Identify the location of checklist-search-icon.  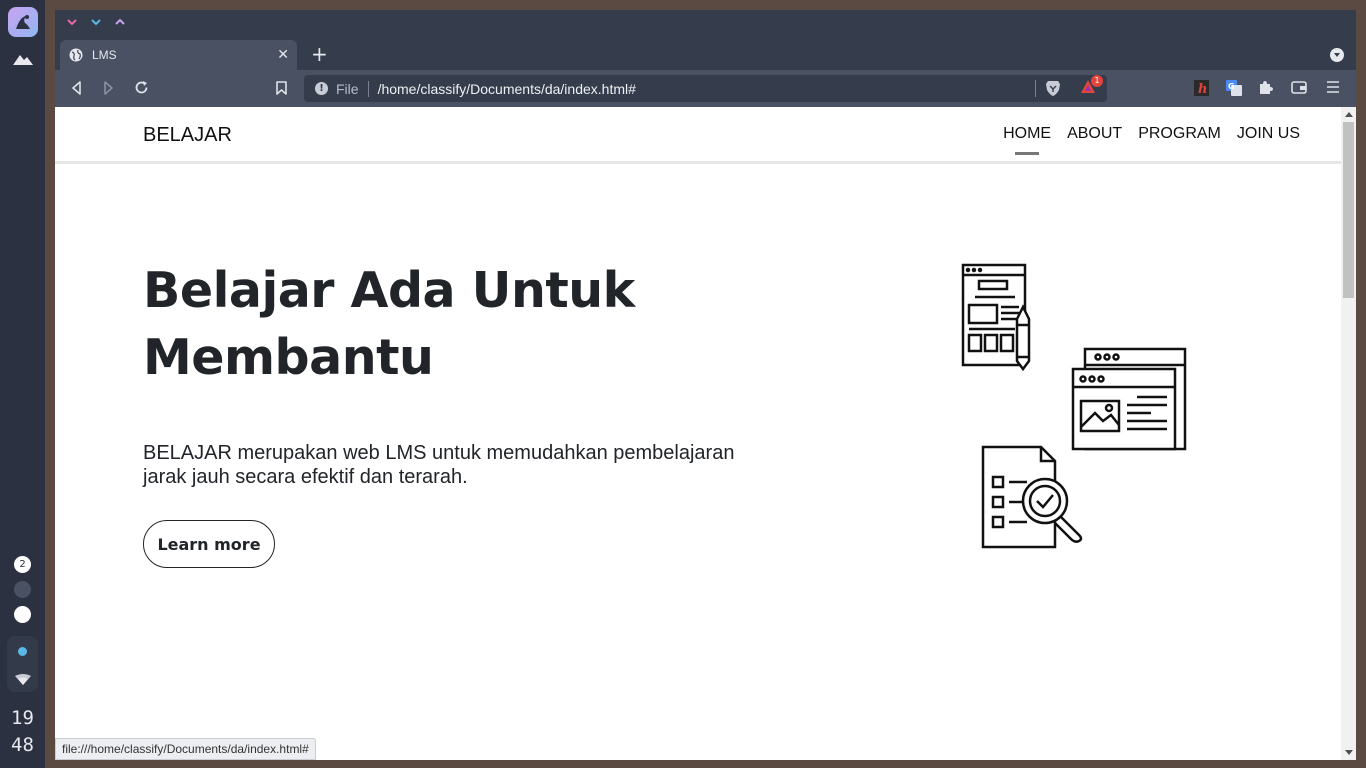
(1032, 497).